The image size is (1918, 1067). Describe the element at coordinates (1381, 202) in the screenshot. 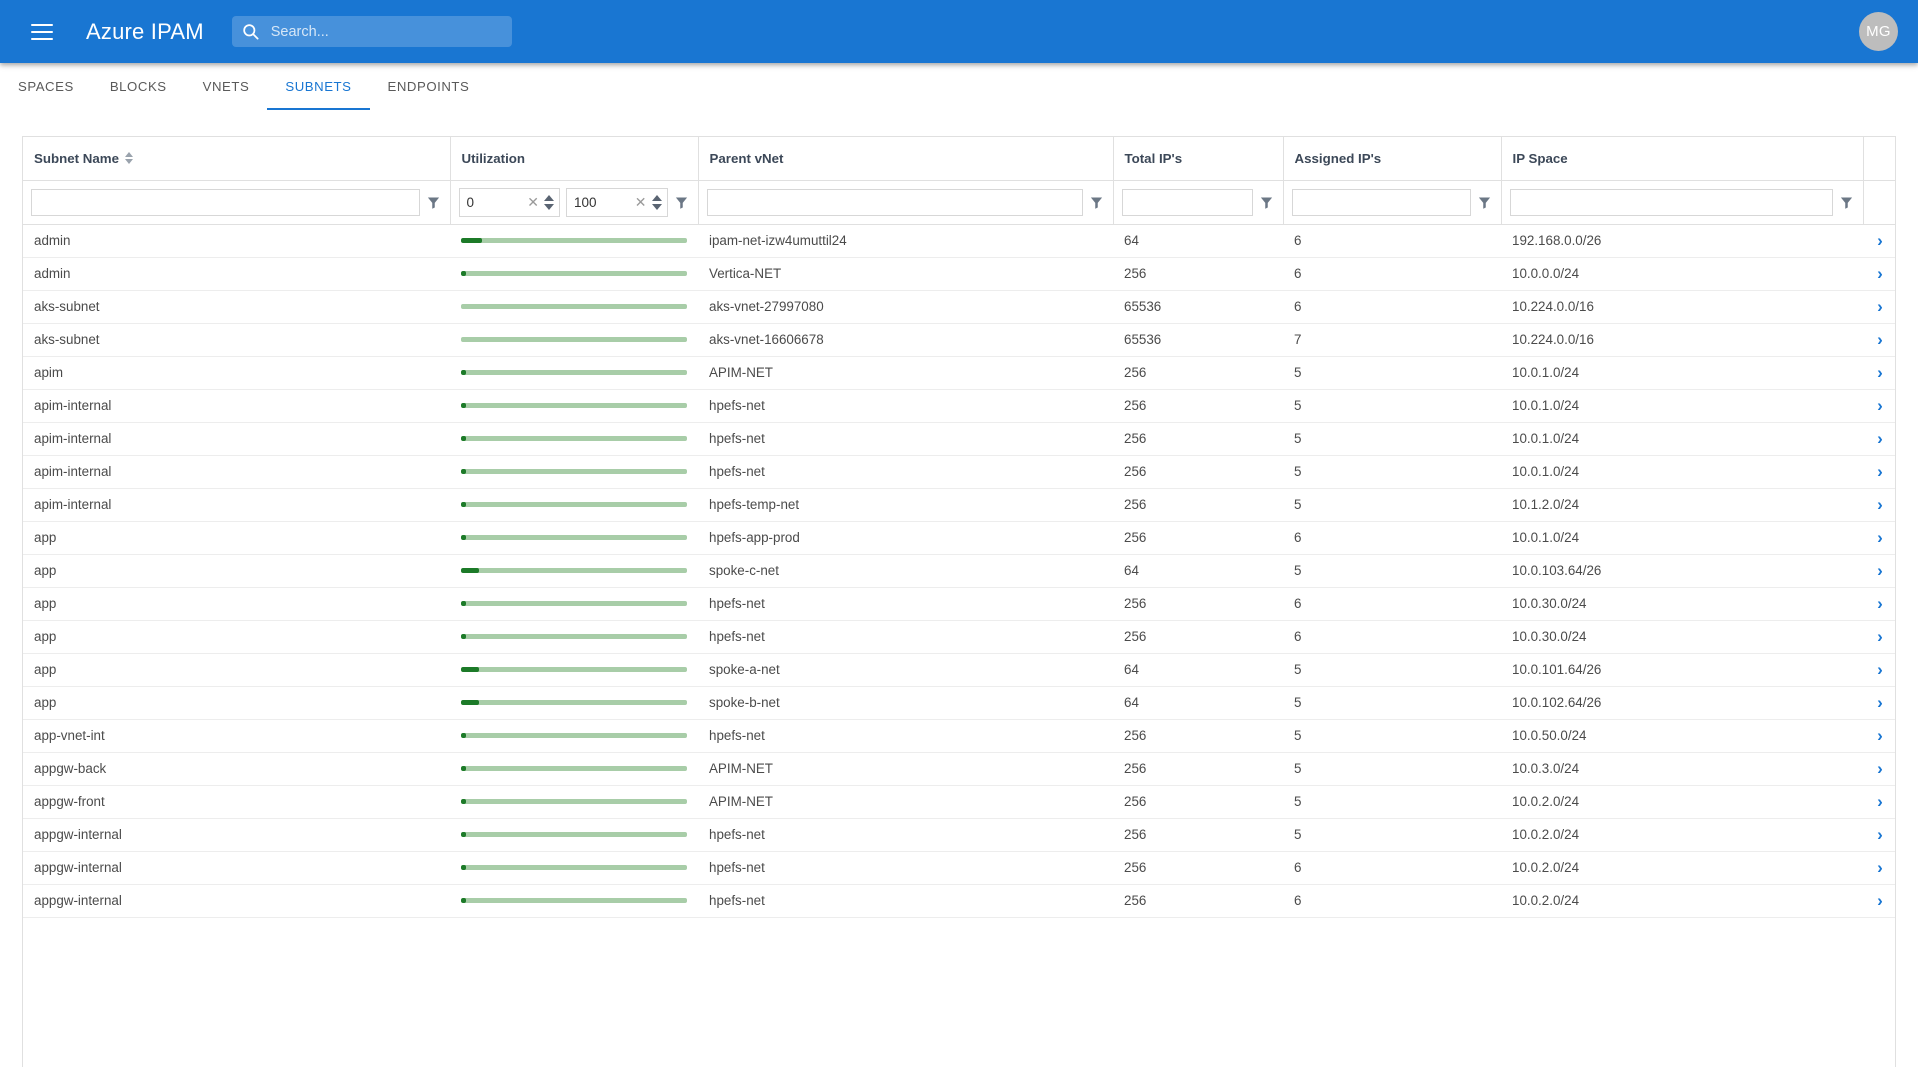

I see `filter-input-assigned-ips` at that location.